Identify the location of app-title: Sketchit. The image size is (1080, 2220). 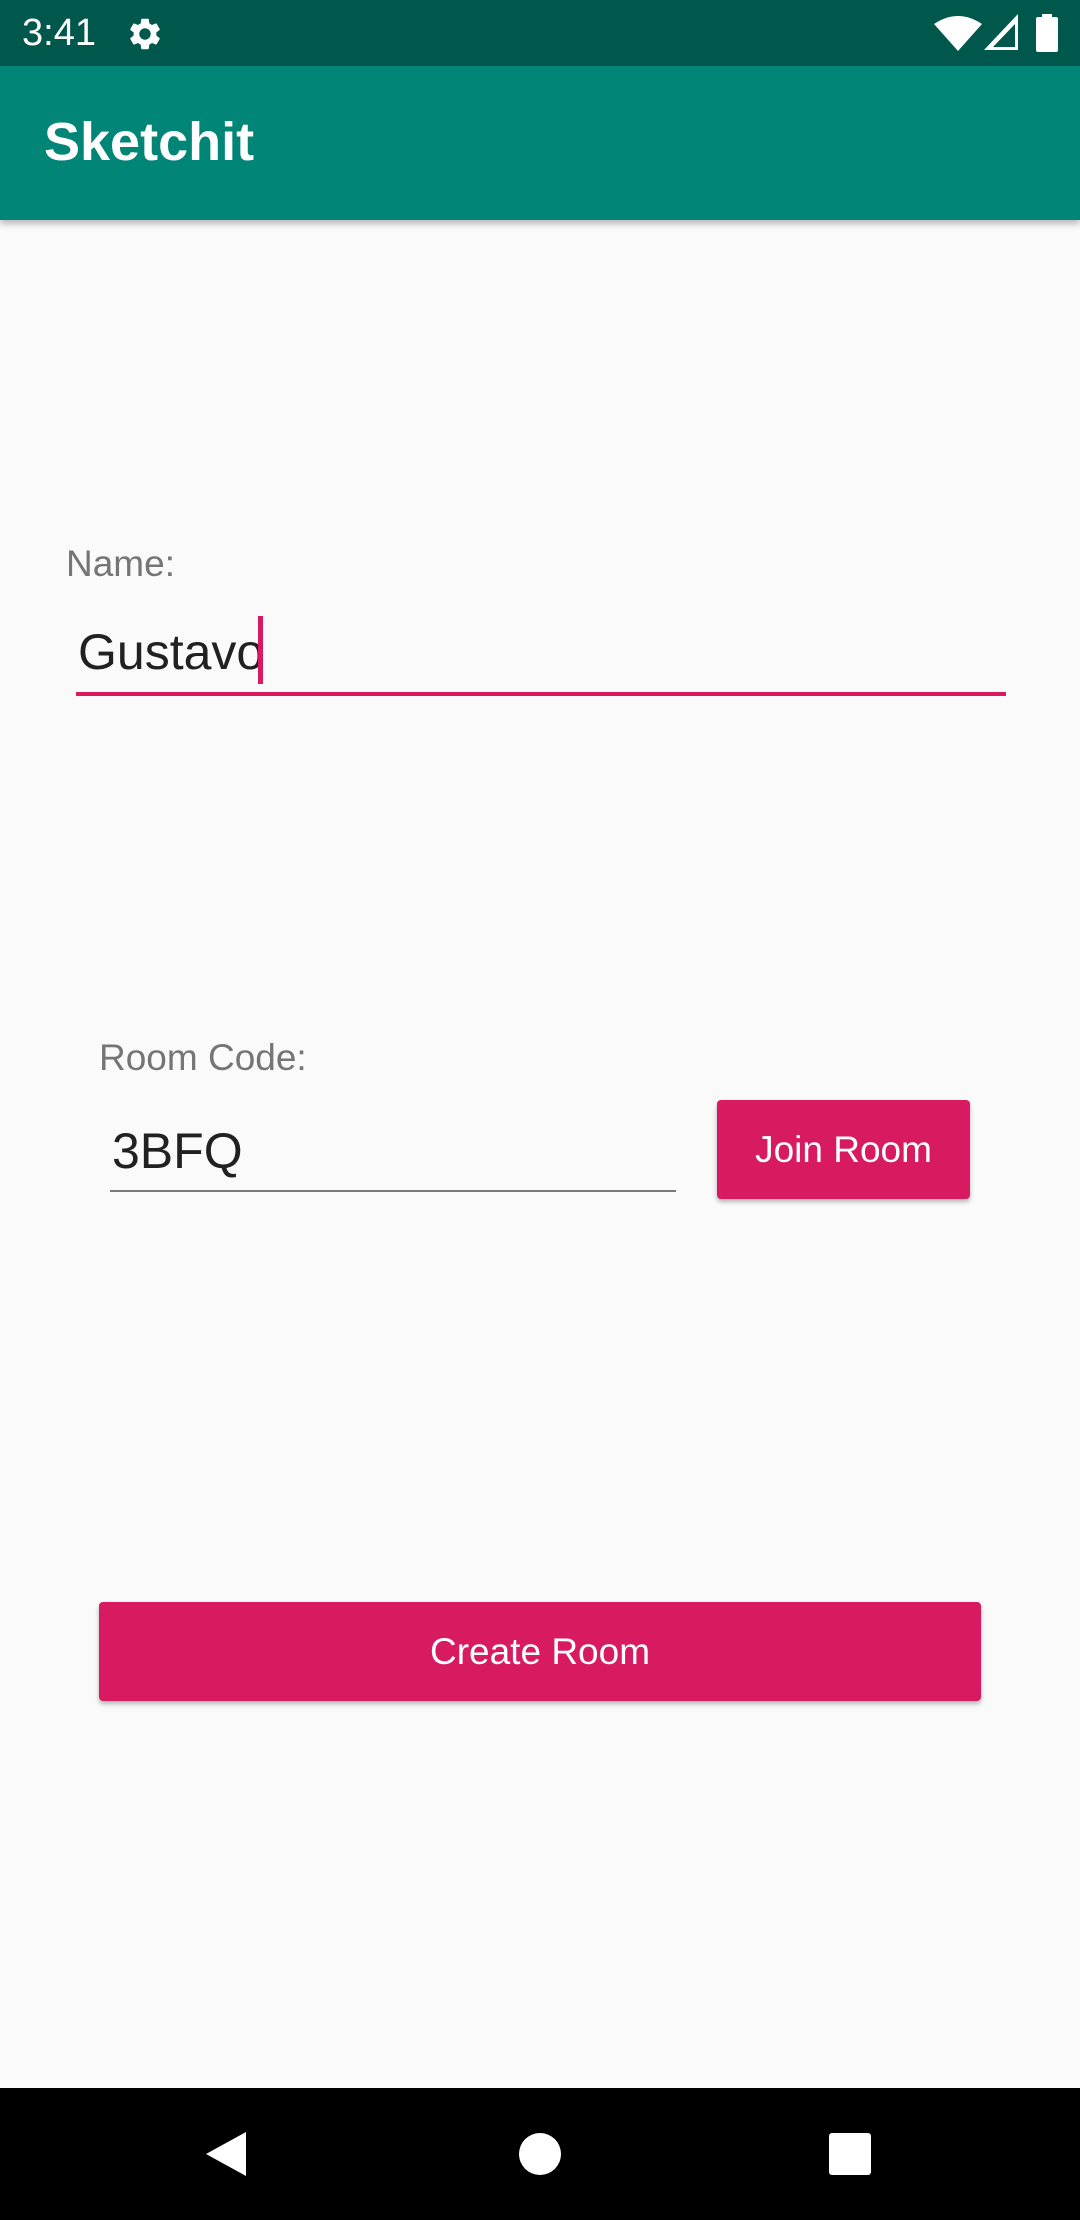
(149, 142).